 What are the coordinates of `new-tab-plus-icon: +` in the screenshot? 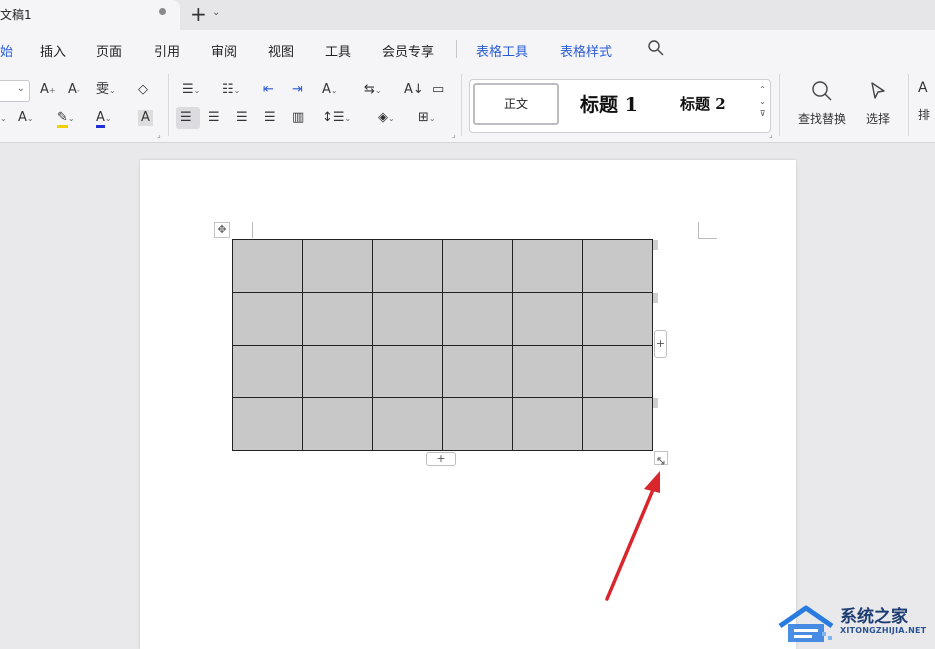 It's located at (198, 14).